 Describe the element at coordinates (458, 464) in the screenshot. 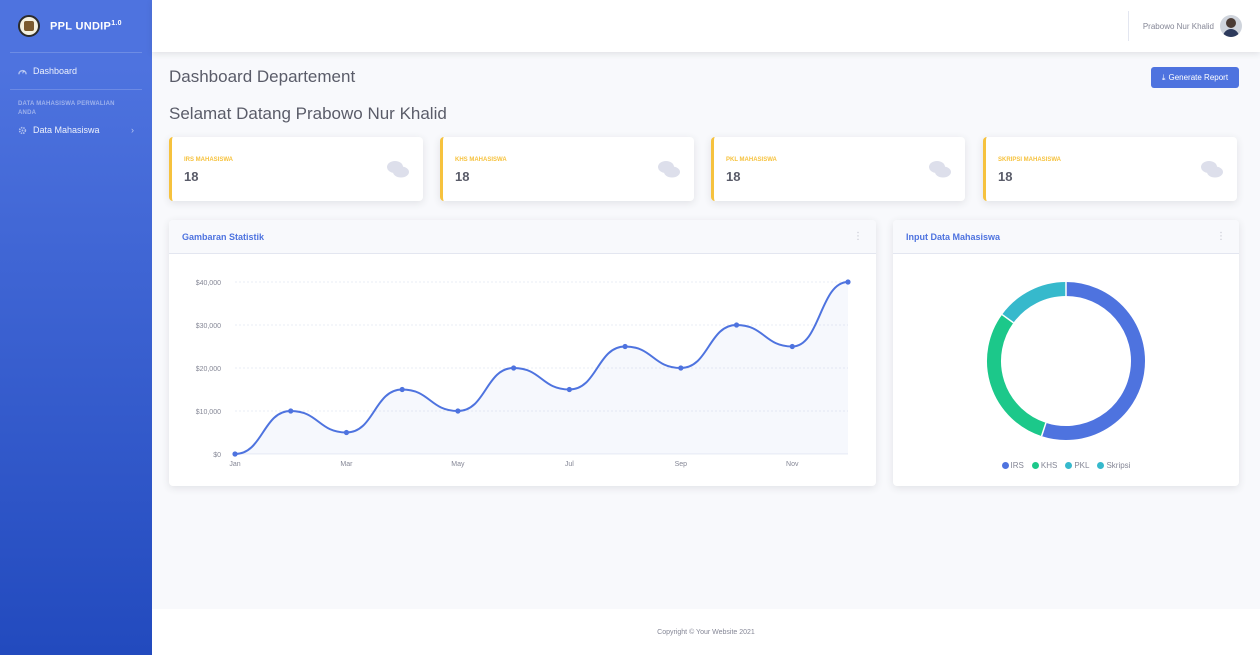

I see `x-tick-label: May` at that location.